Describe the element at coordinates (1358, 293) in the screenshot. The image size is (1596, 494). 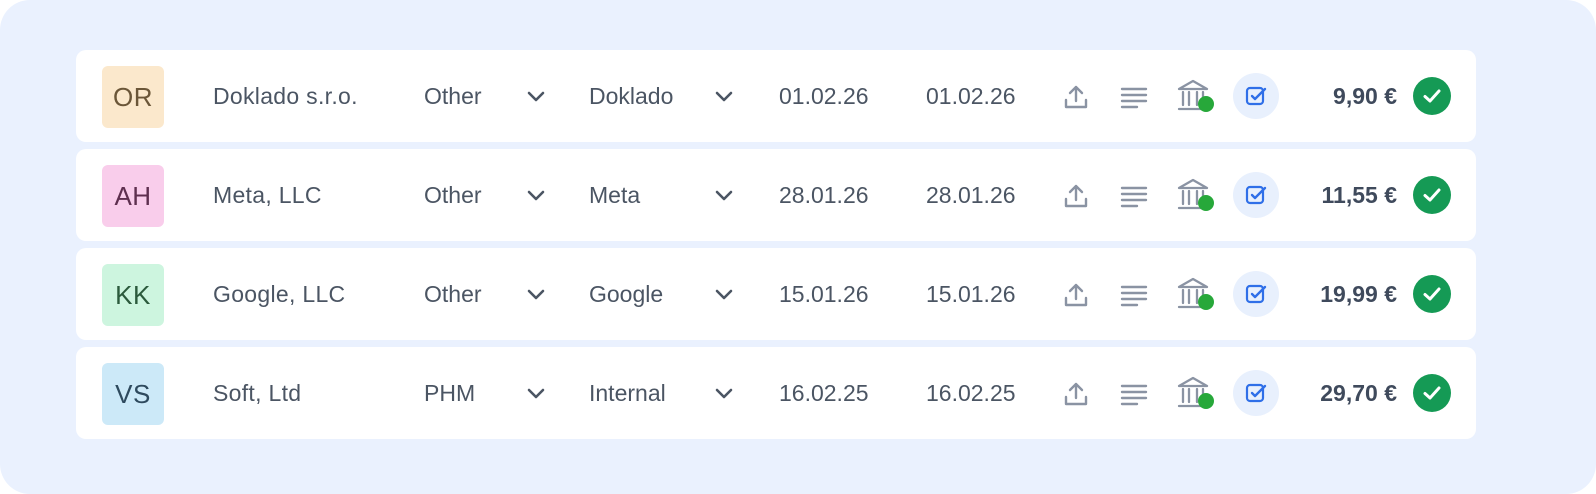
I see `amount: 19,99 €` at that location.